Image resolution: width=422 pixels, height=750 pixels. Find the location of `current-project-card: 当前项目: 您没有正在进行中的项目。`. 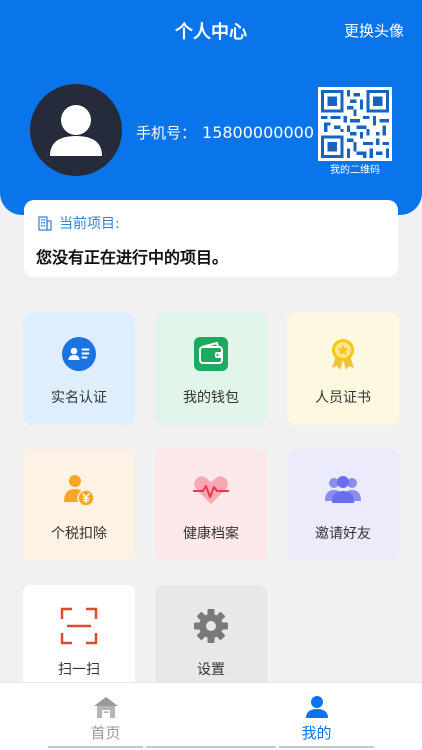

current-project-card: 当前项目: 您没有正在进行中的项目。 is located at coordinates (211, 238).